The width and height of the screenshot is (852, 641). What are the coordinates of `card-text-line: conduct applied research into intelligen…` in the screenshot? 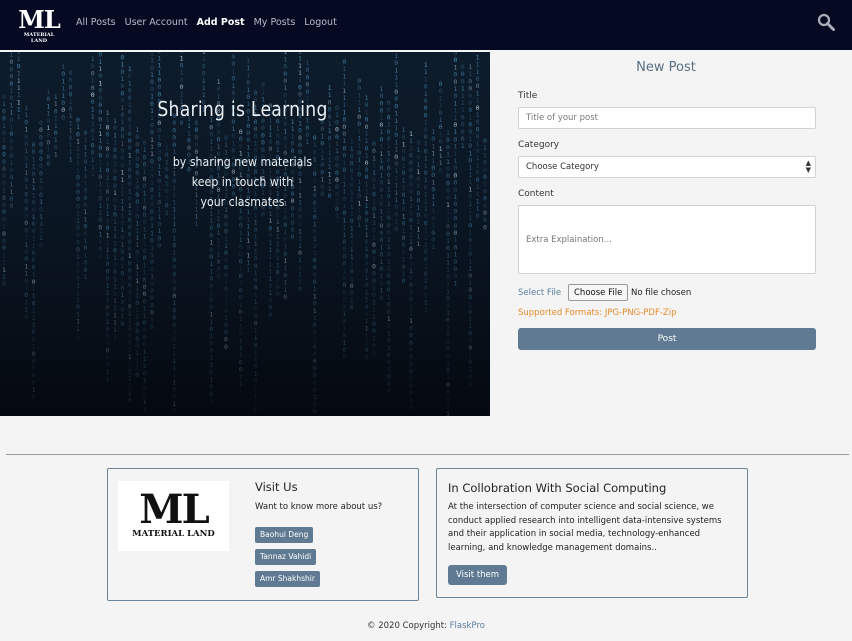 It's located at (585, 520).